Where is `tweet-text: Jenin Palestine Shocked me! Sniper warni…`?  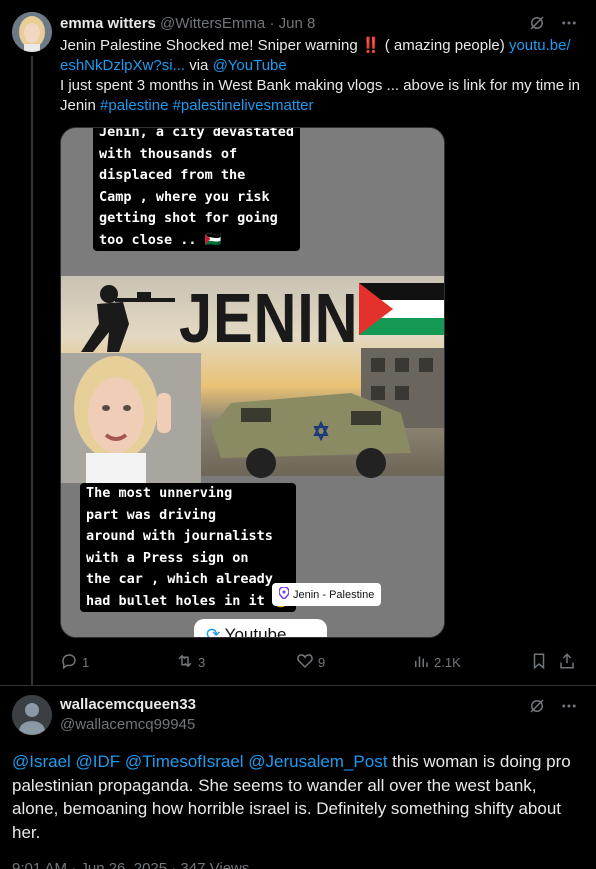
tweet-text: Jenin Palestine Shocked me! Sniper warni… is located at coordinates (322, 76).